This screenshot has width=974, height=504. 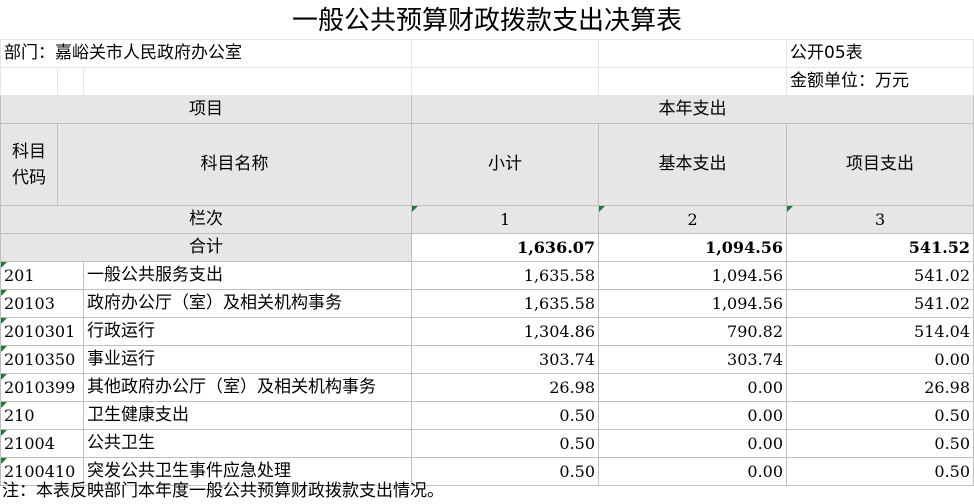 I want to click on project-value: 514.04, so click(x=880, y=331).